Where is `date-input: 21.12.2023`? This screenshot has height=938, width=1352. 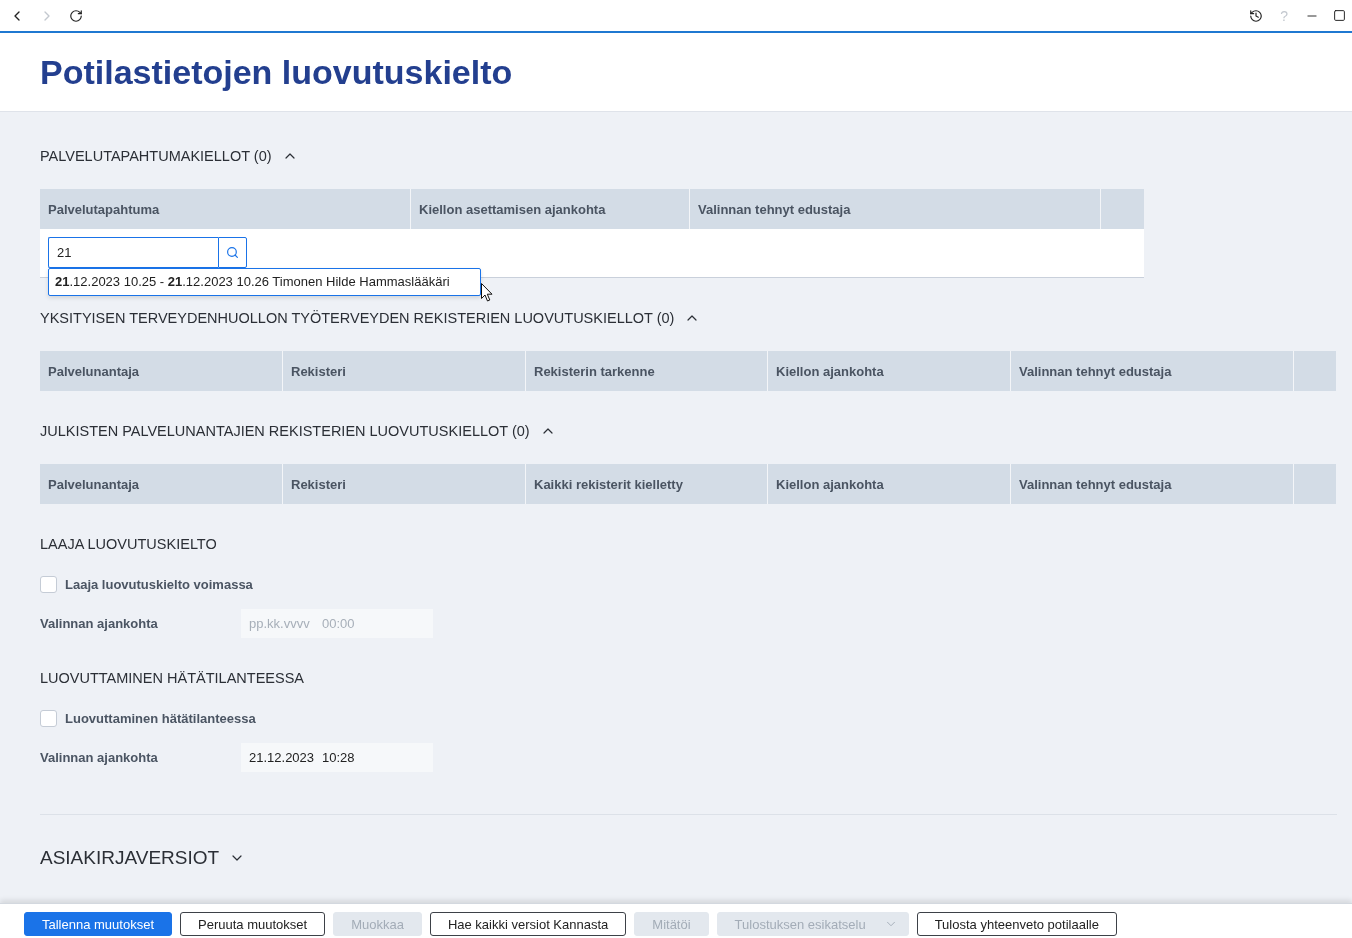
date-input: 21.12.2023 is located at coordinates (277, 757).